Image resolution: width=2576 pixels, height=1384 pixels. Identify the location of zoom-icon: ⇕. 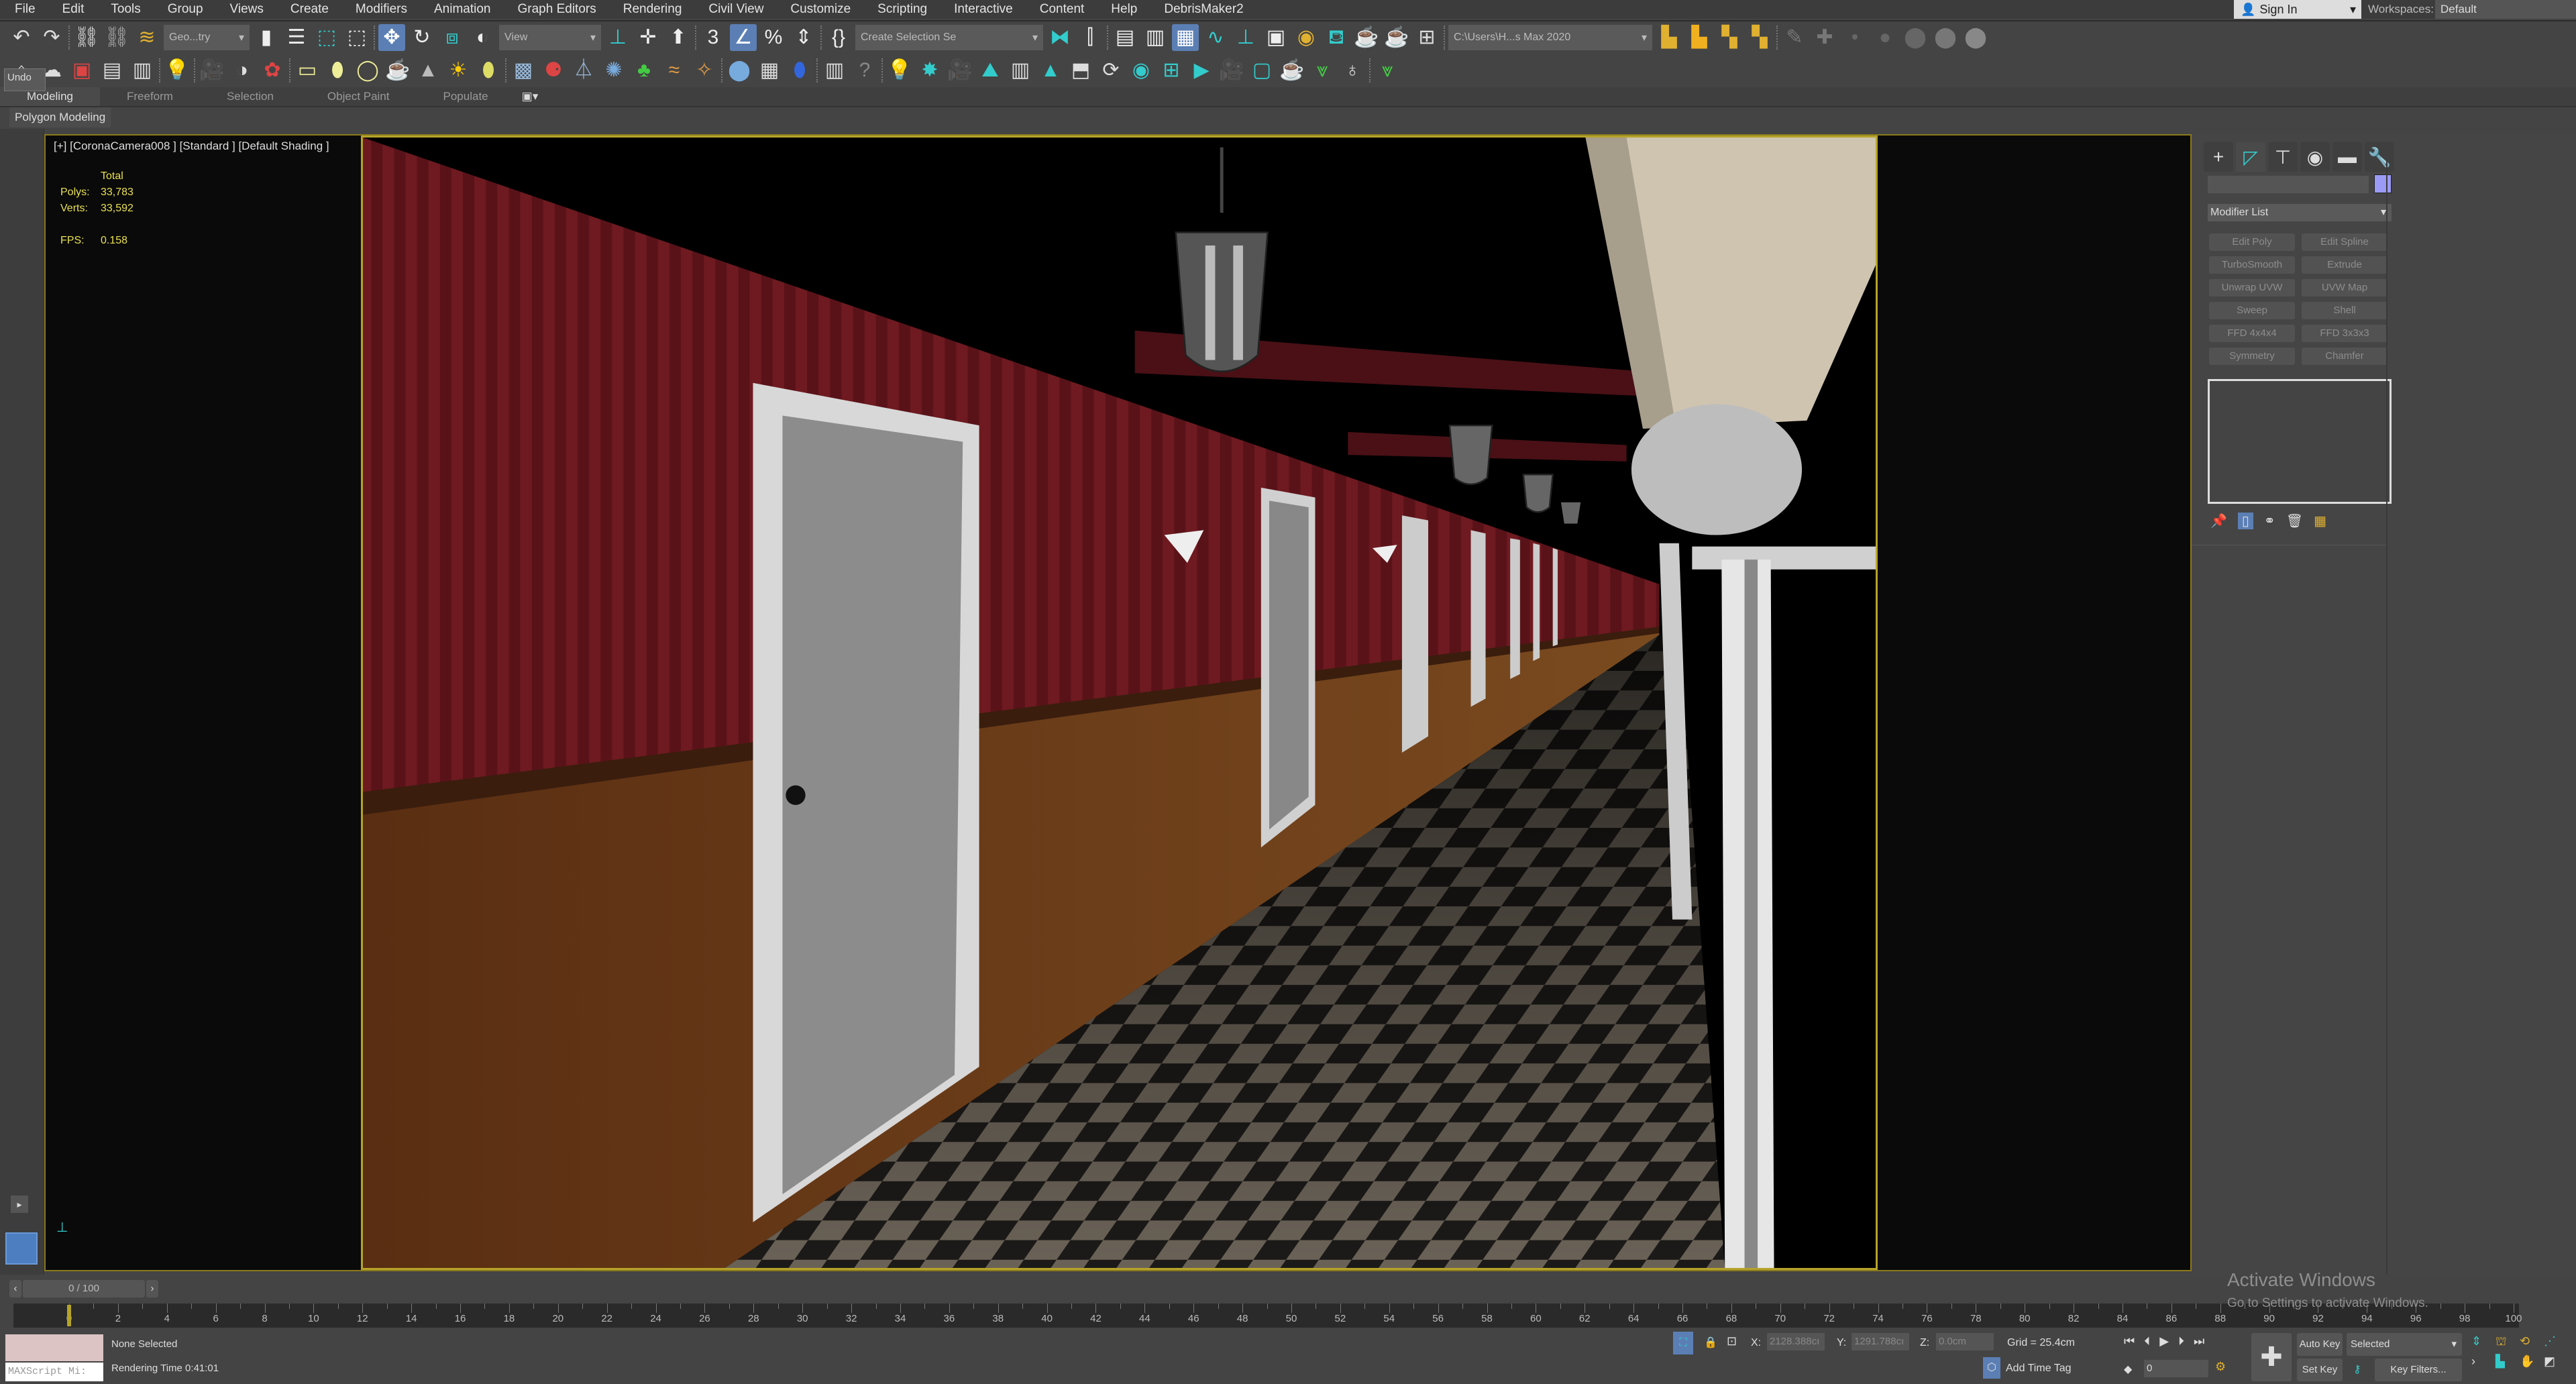
(2483, 1342).